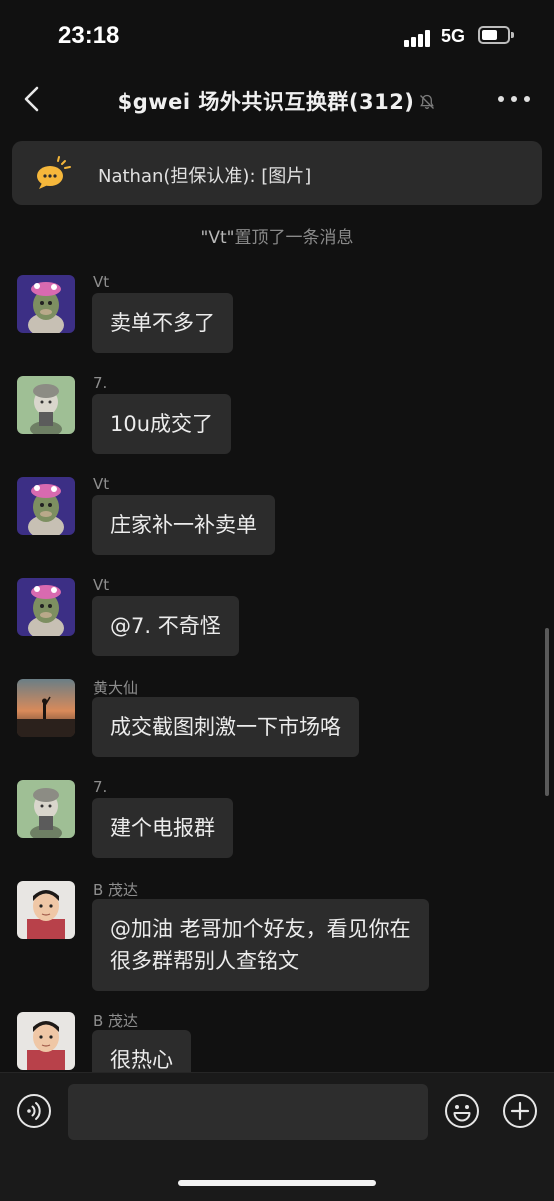 Image resolution: width=554 pixels, height=1201 pixels. What do you see at coordinates (225, 727) in the screenshot?
I see `message-bubble: 成交截图刺激一下市场咯` at bounding box center [225, 727].